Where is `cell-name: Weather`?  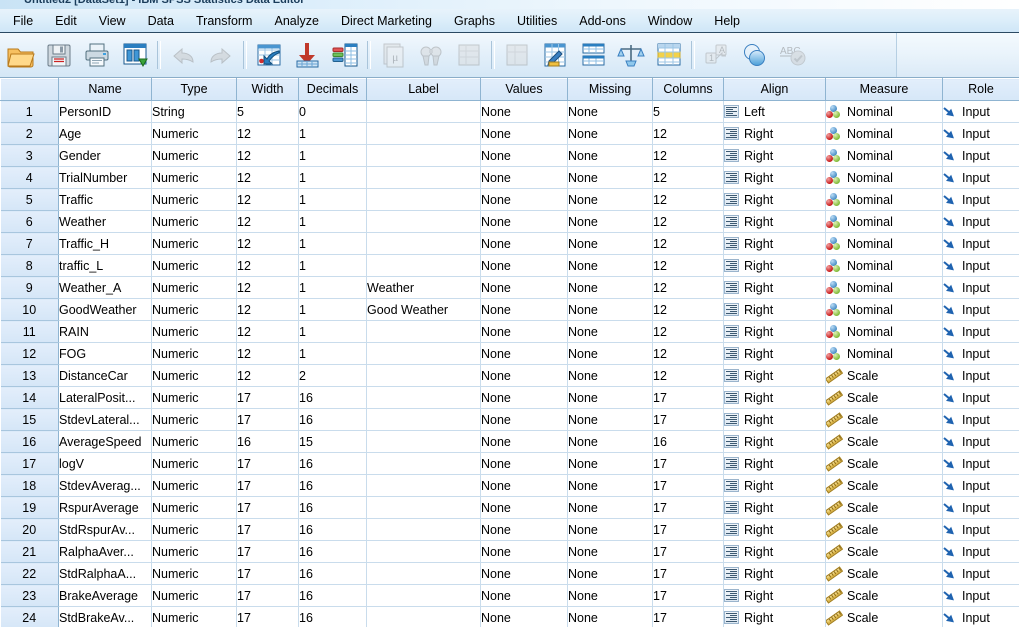 cell-name: Weather is located at coordinates (105, 221).